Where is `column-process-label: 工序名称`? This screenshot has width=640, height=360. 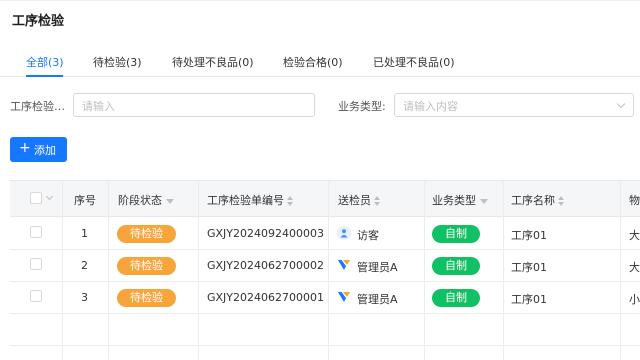
column-process-label: 工序名称 is located at coordinates (533, 200).